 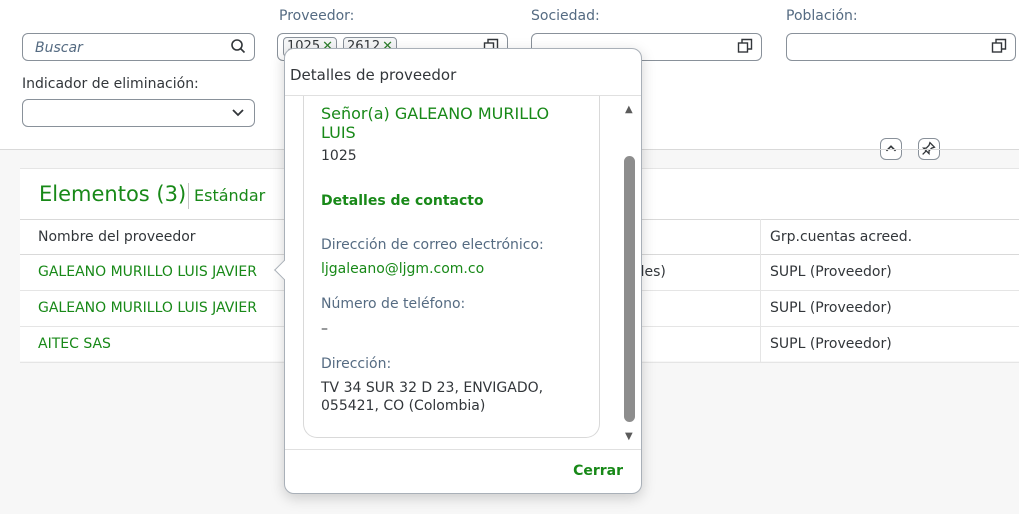 What do you see at coordinates (629, 289) in the screenshot?
I see `scrollbar-thumb` at bounding box center [629, 289].